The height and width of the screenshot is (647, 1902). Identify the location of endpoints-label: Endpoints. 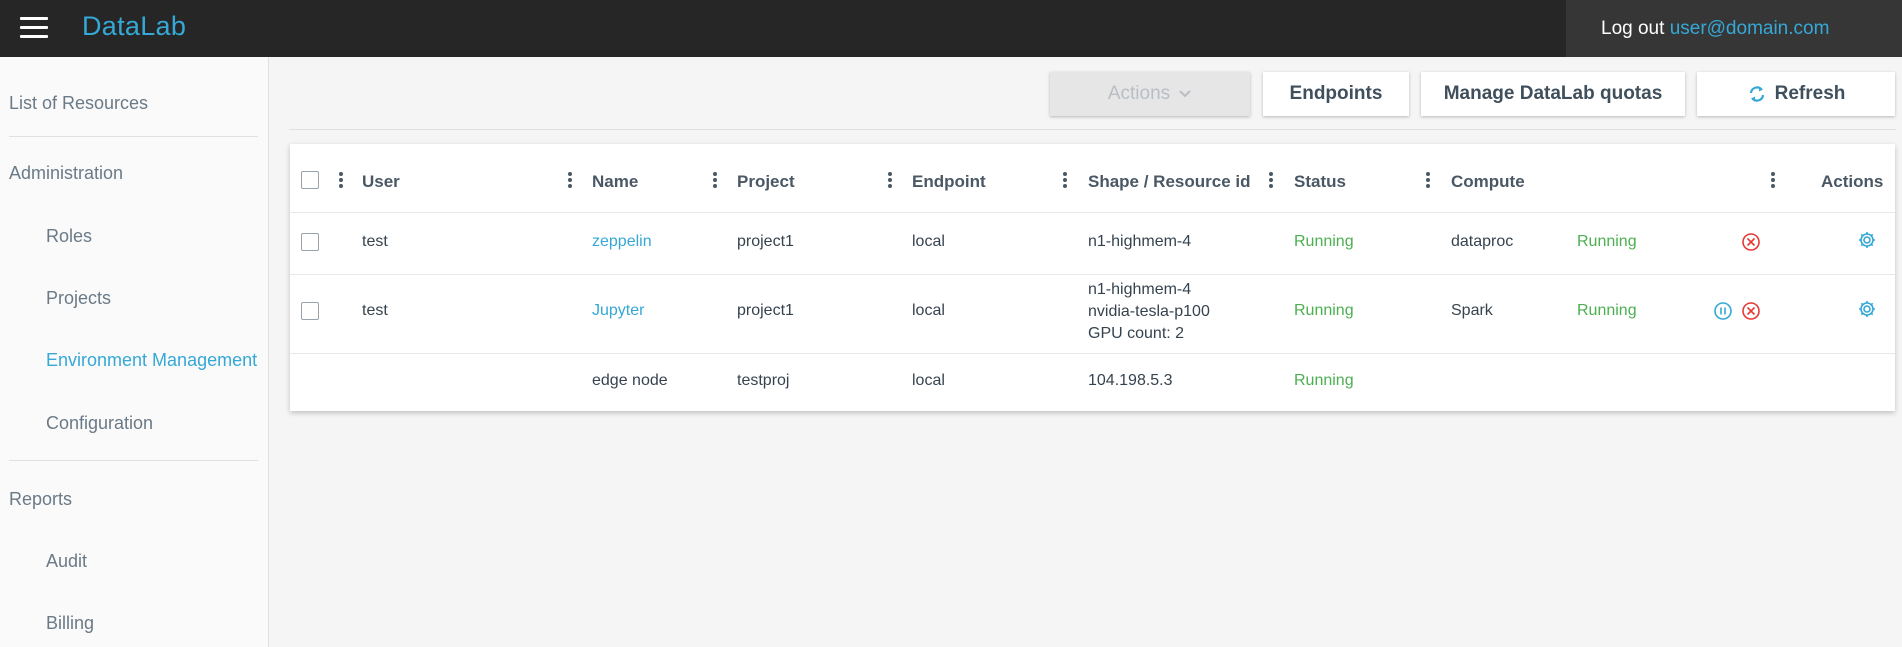
(1336, 93).